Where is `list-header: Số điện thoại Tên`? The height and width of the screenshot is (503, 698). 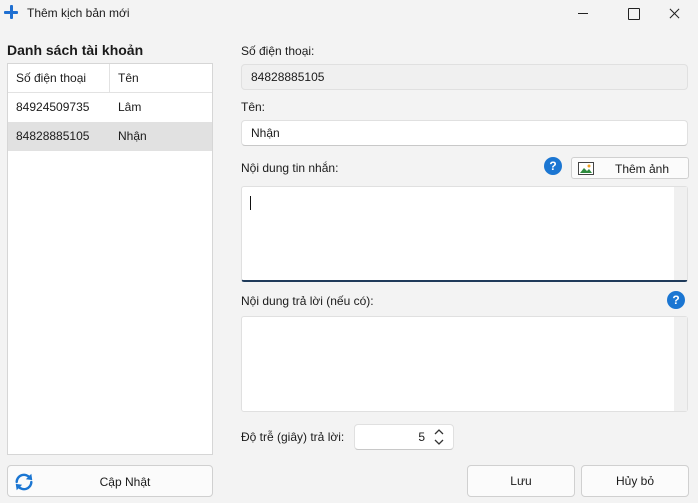 list-header: Số điện thoại Tên is located at coordinates (110, 78).